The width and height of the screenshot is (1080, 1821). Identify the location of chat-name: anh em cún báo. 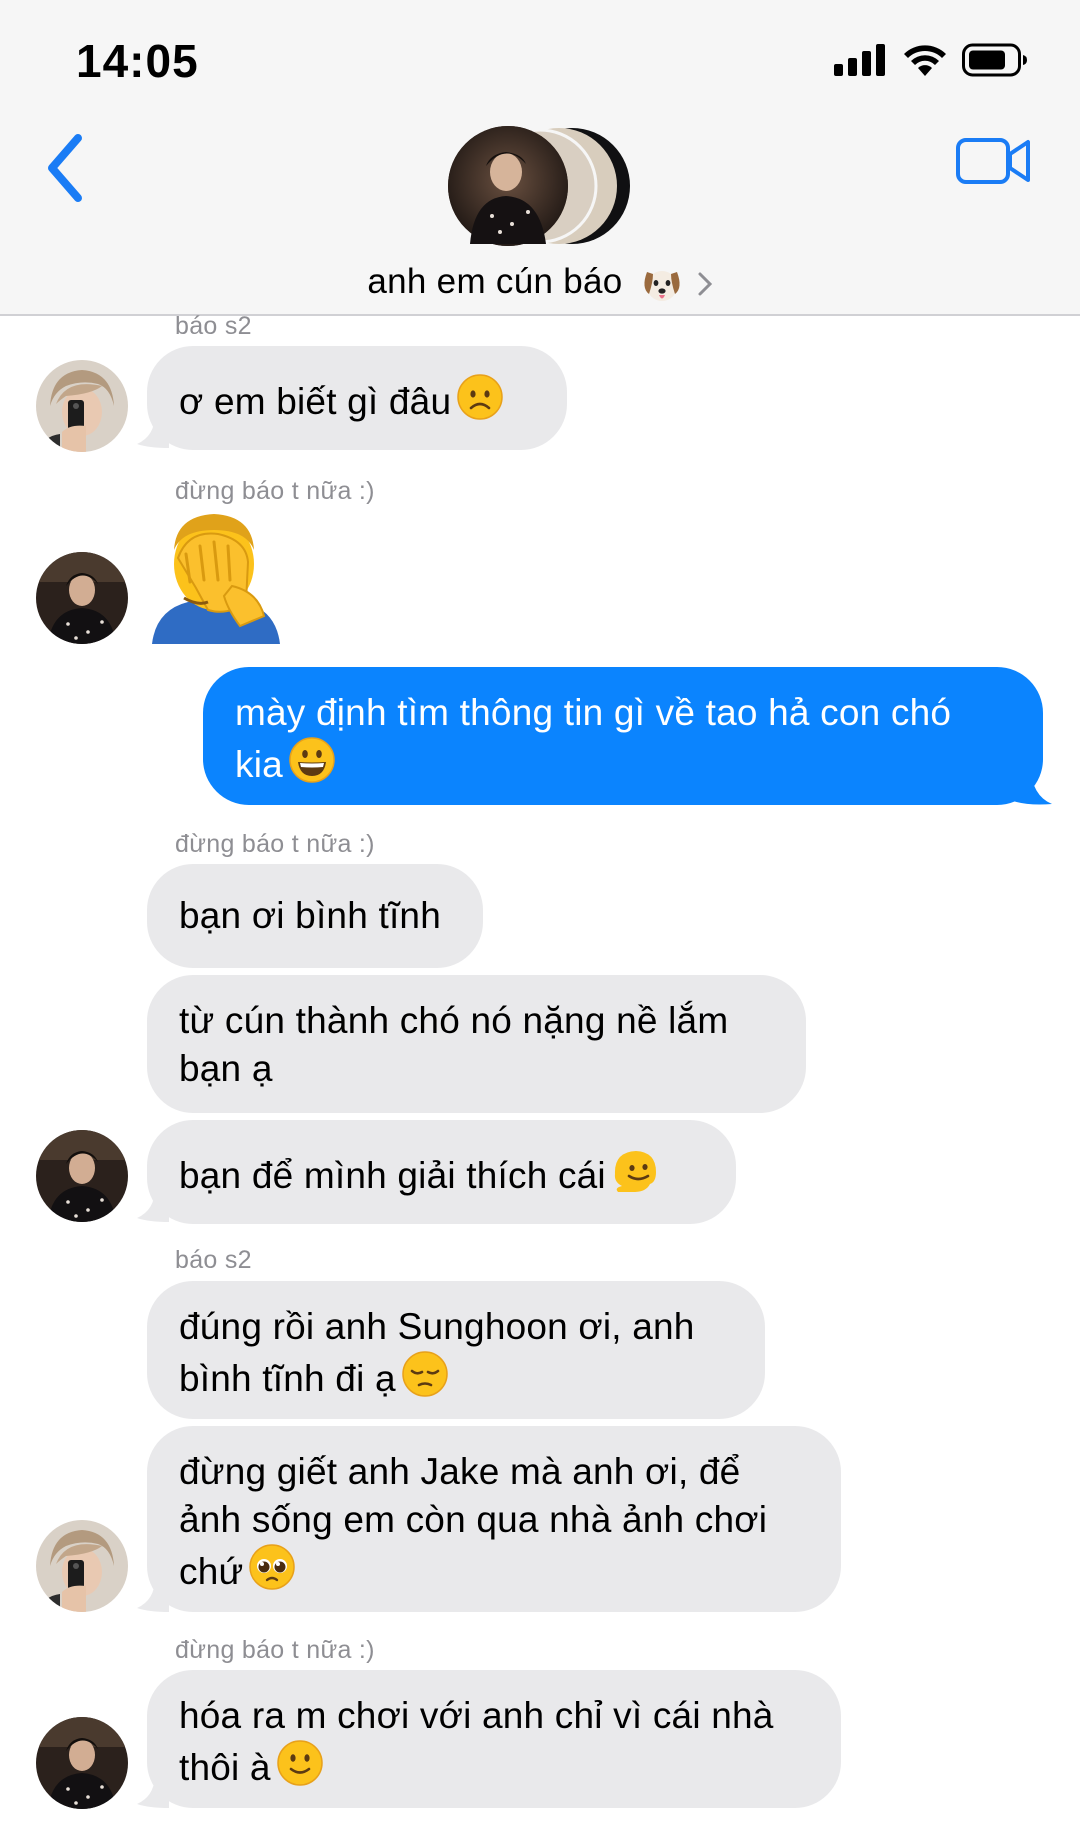
(495, 281).